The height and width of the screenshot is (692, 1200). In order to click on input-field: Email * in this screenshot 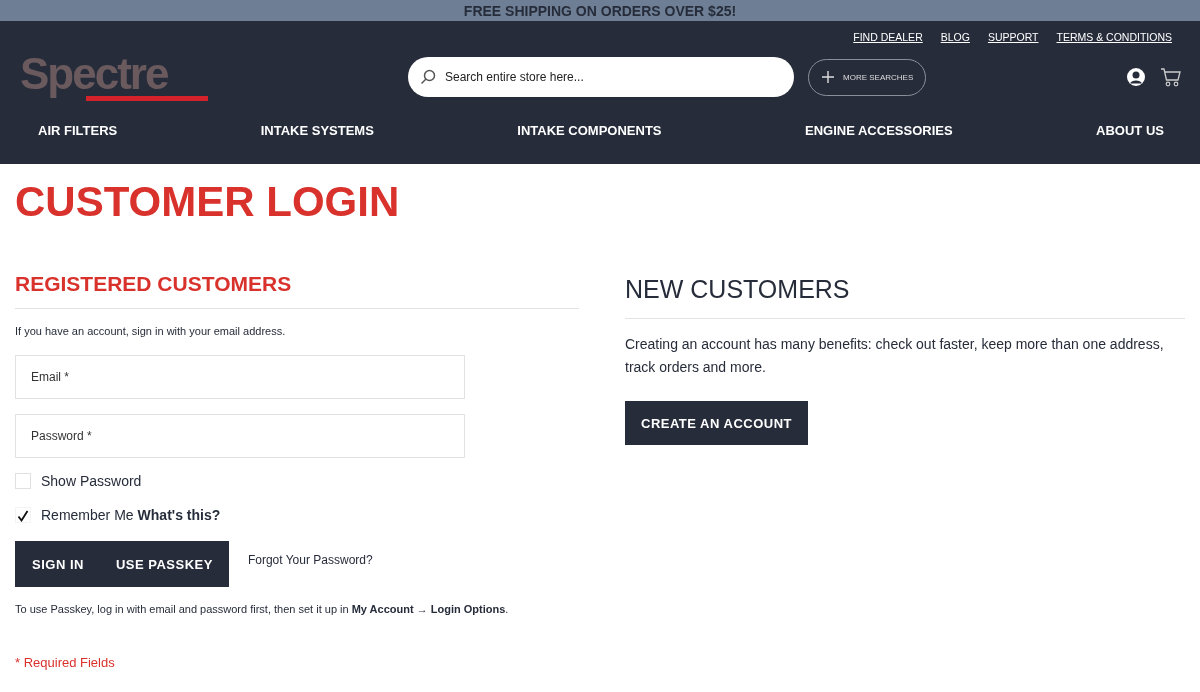, I will do `click(240, 377)`.